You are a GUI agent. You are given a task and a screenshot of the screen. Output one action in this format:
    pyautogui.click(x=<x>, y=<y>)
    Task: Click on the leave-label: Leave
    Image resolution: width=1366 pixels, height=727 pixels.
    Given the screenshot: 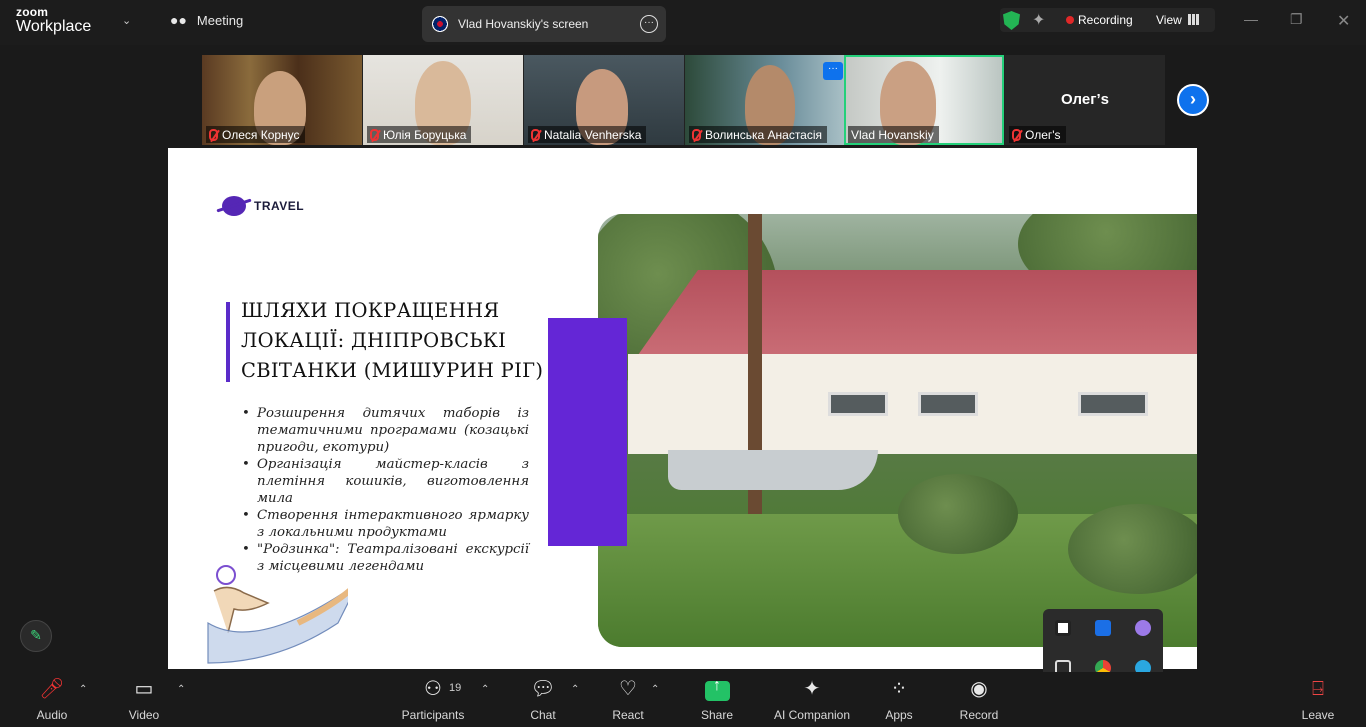 What is the action you would take?
    pyautogui.click(x=1318, y=715)
    